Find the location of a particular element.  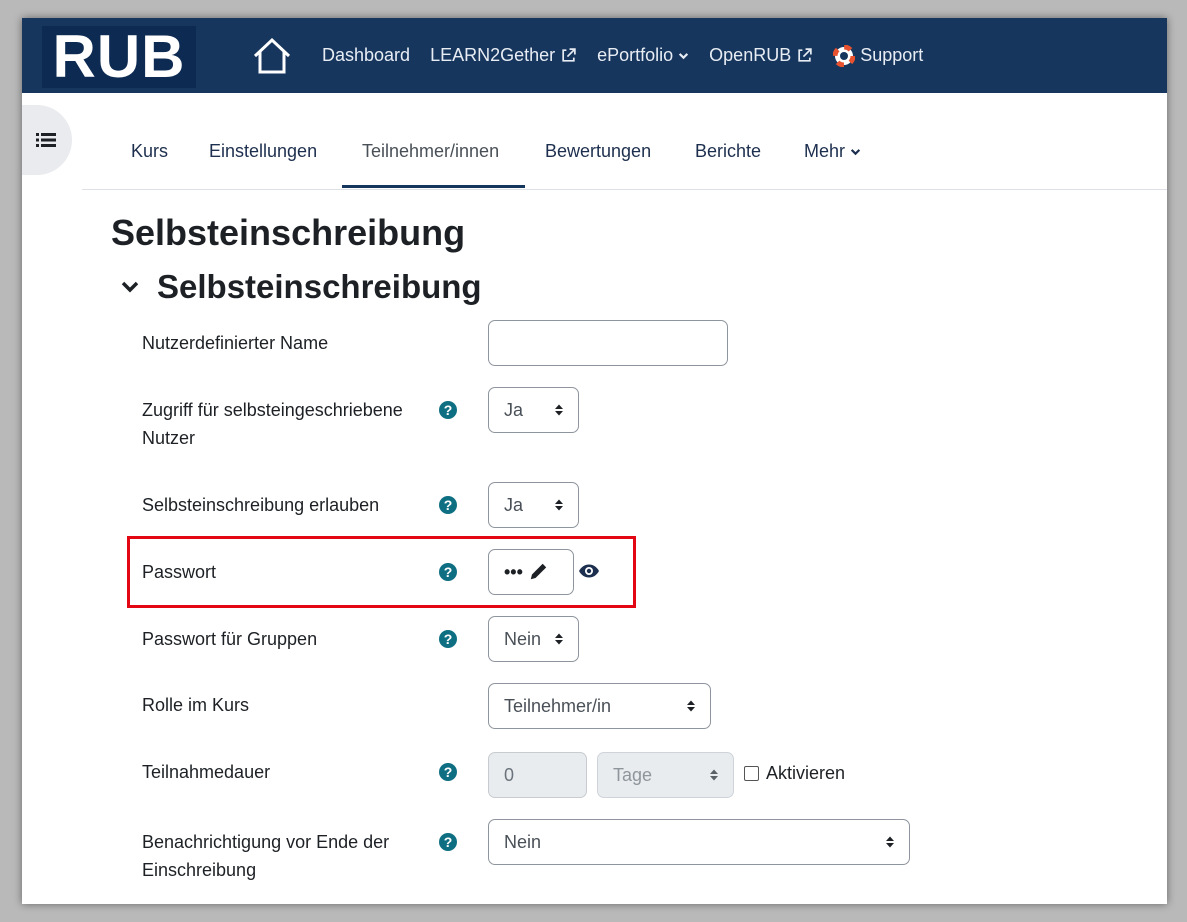

role-select: Teilnehmer/in is located at coordinates (599, 706).